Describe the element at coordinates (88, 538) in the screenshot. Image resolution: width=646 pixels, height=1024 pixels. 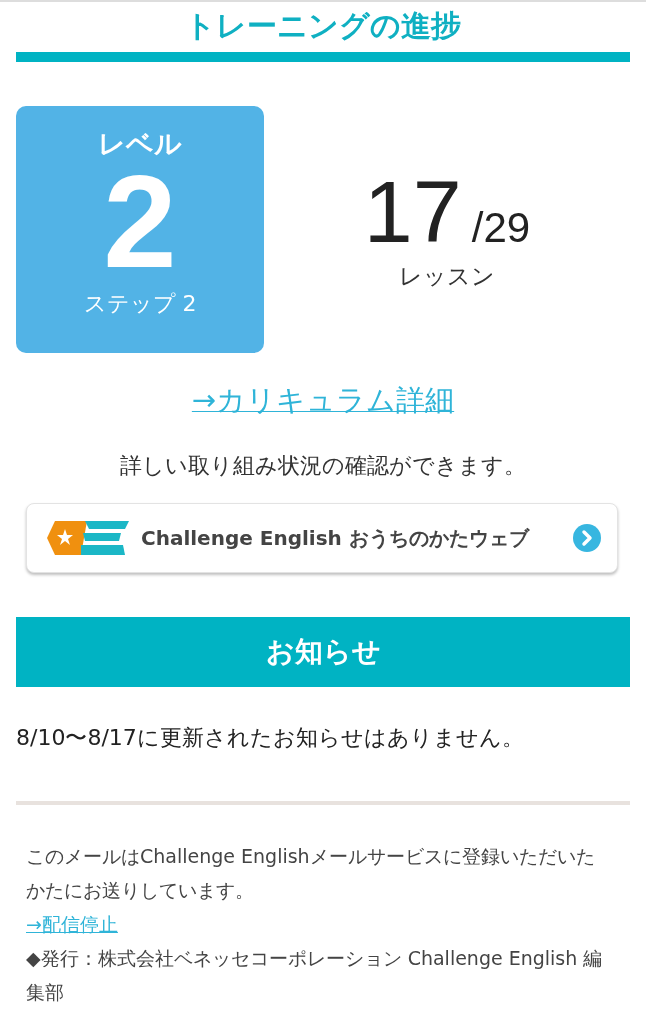
I see `star-logo-icon` at that location.